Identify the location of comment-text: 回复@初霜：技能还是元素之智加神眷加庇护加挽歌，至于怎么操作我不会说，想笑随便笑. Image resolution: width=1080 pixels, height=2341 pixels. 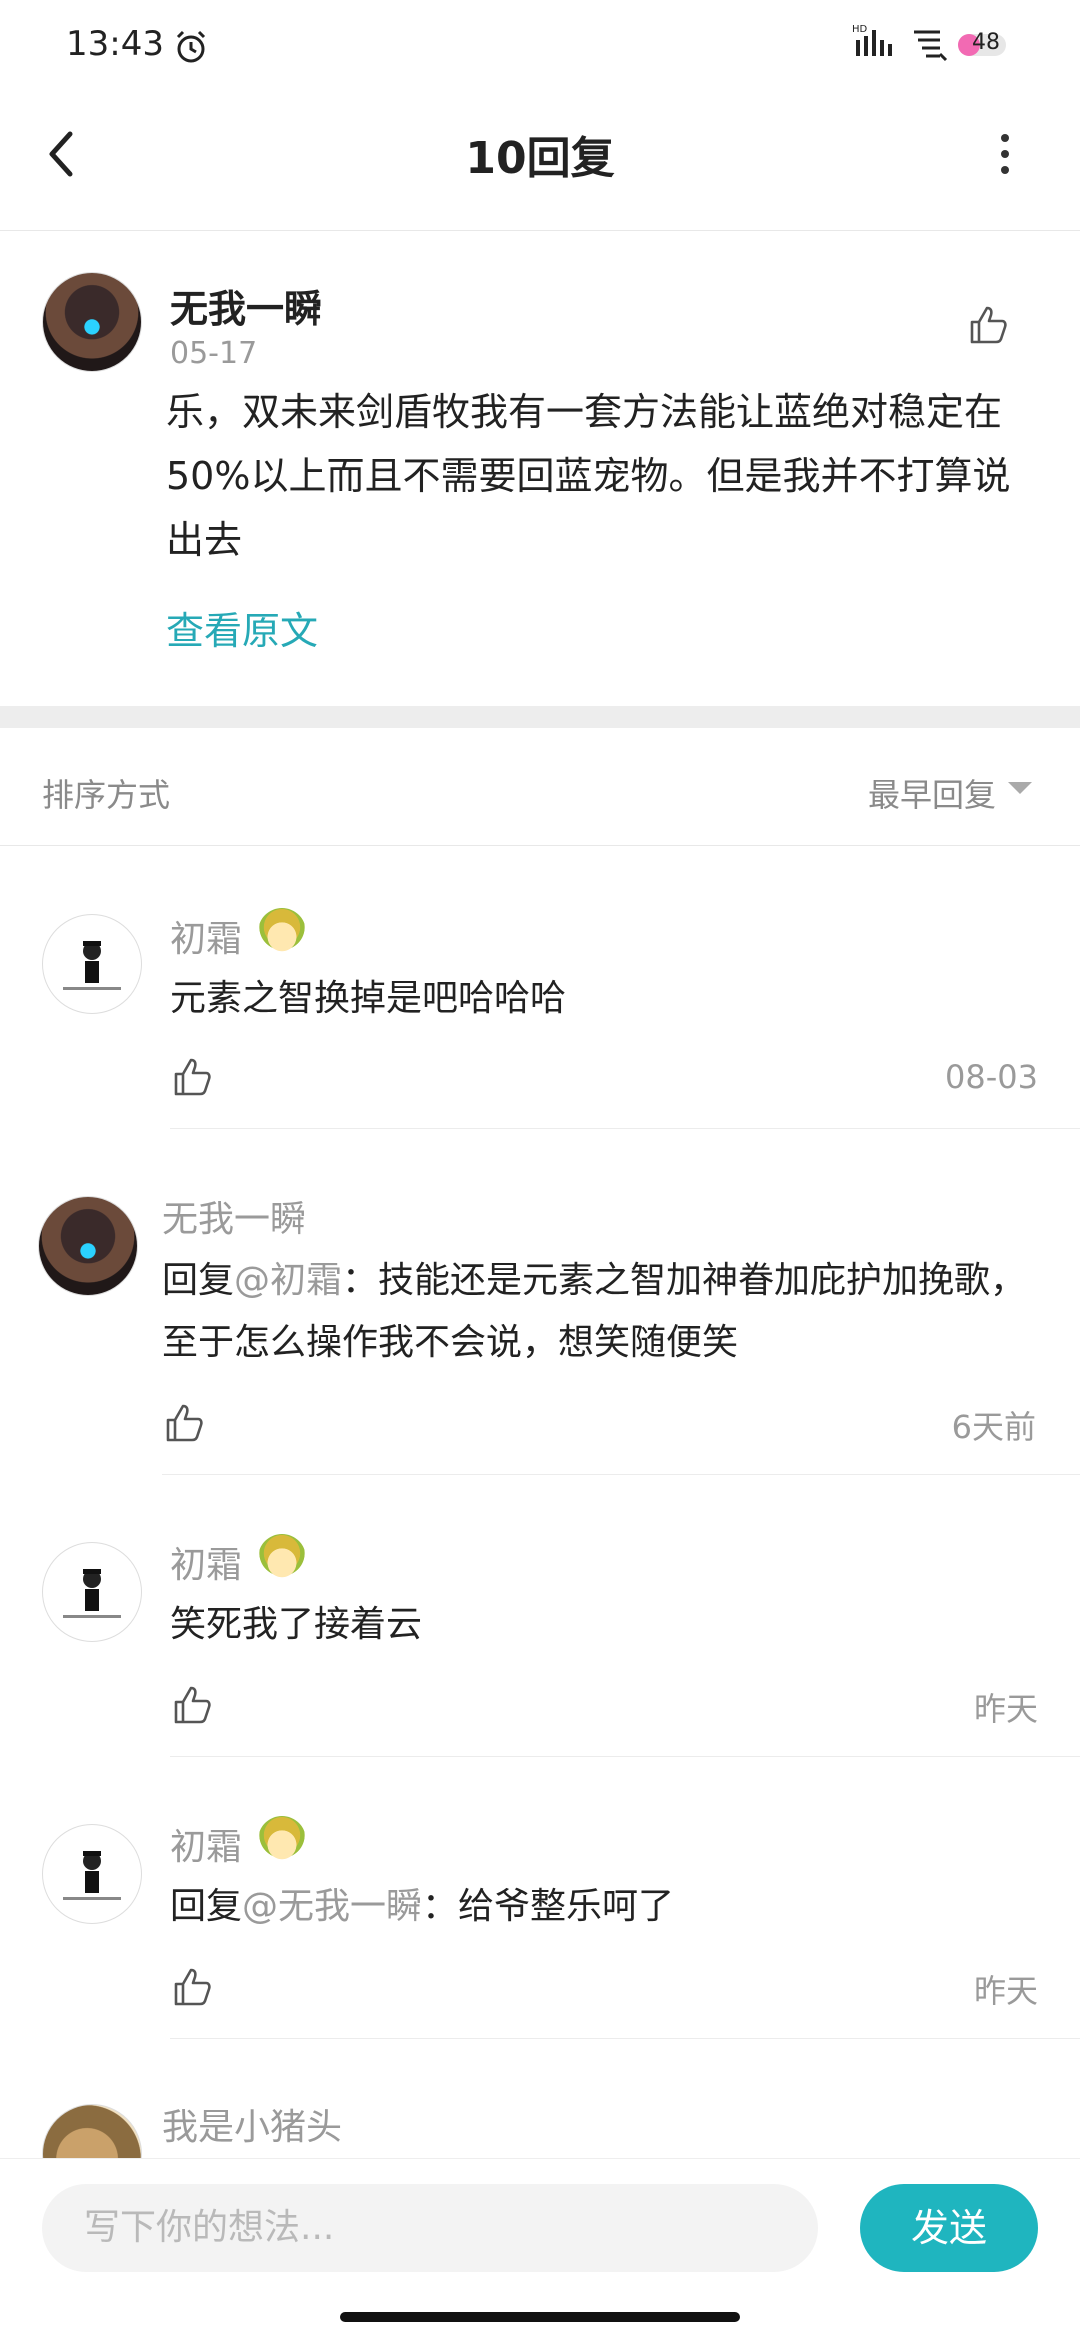
(602, 1312).